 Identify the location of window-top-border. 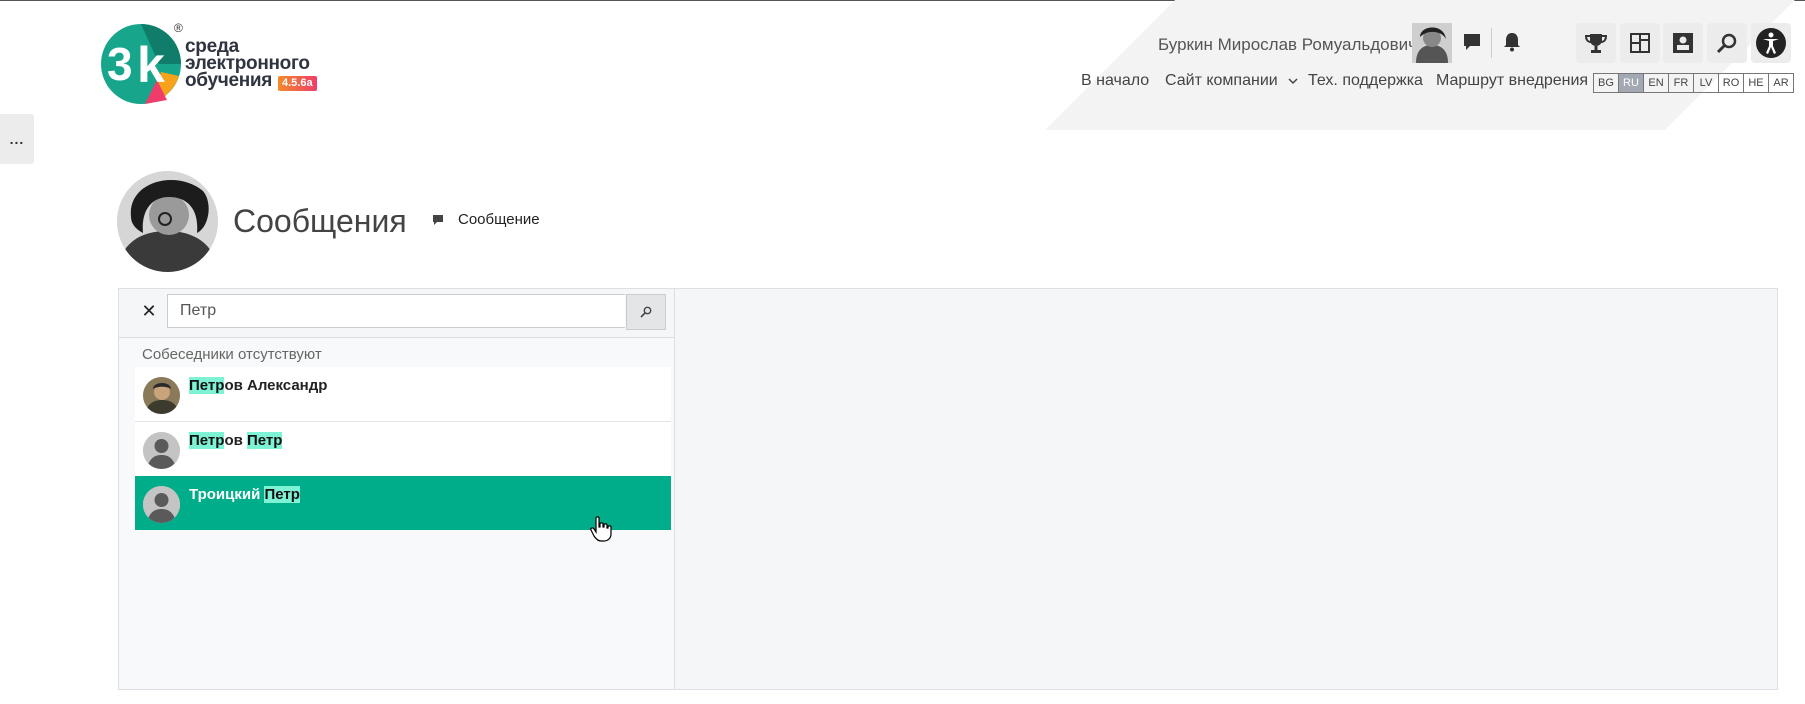
(902, 0).